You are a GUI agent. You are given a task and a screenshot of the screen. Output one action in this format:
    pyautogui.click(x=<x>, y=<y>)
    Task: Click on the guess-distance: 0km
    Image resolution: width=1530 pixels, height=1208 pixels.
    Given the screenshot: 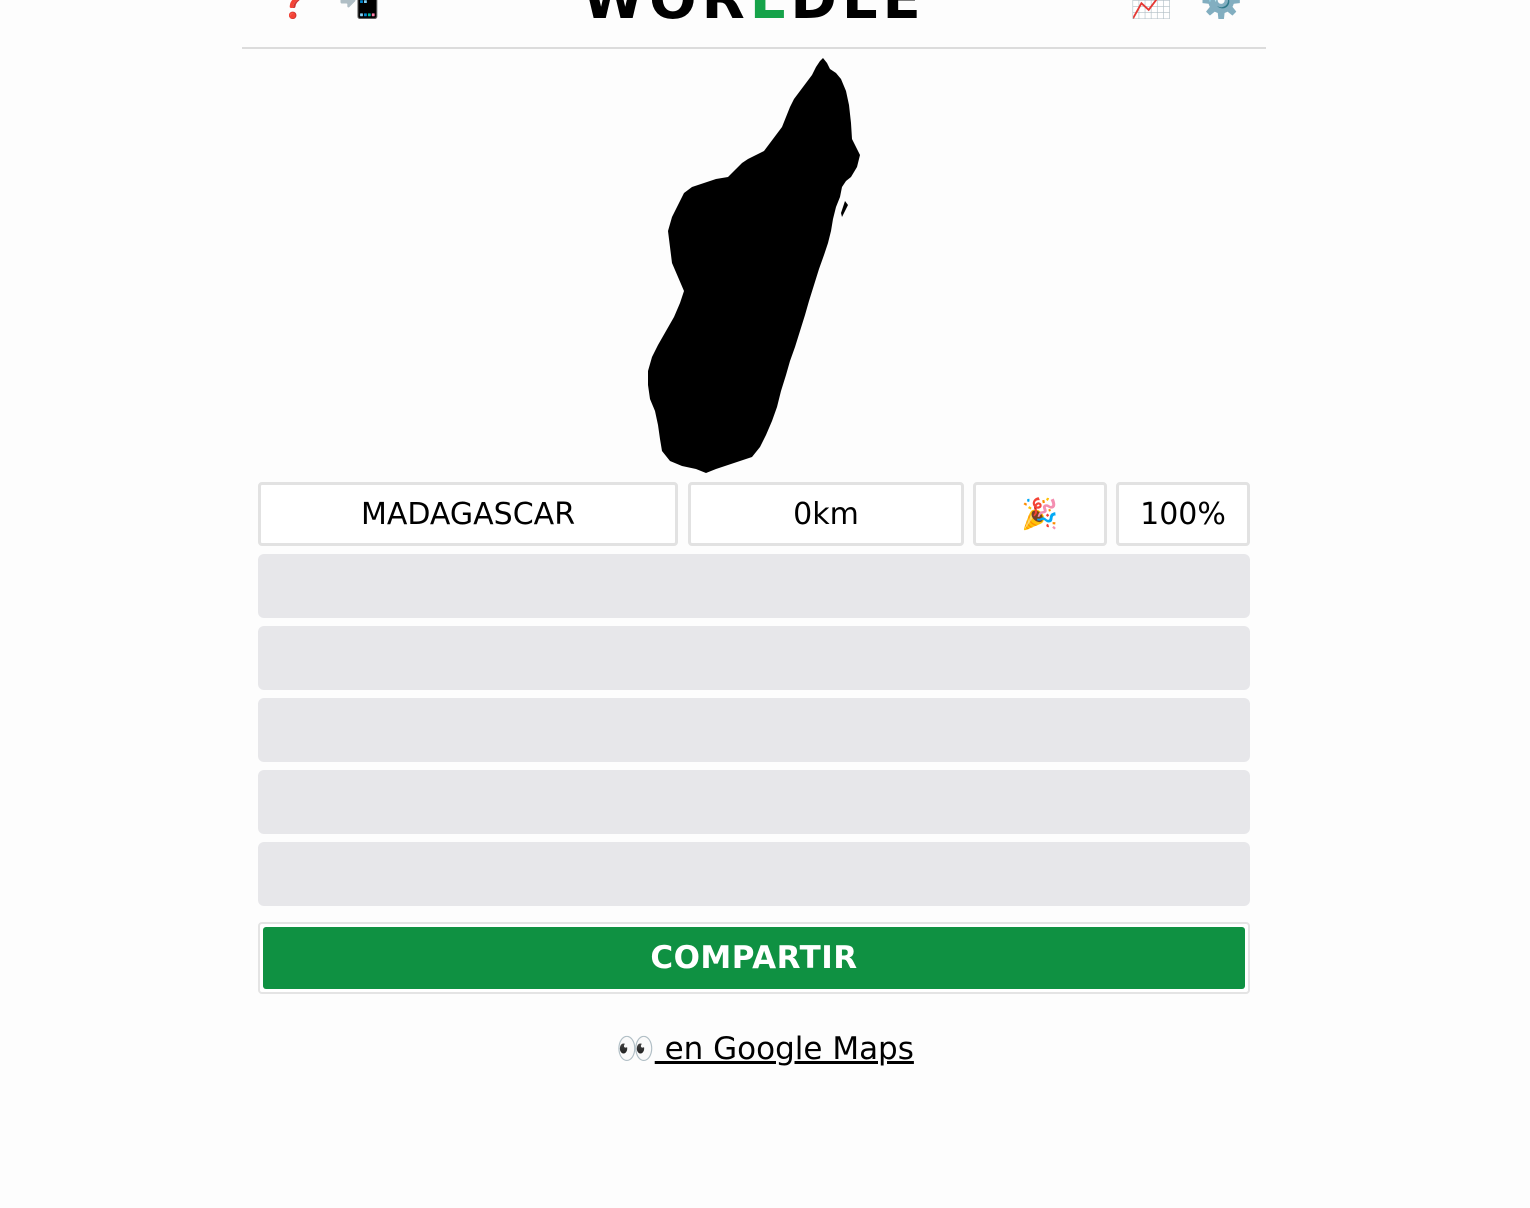 What is the action you would take?
    pyautogui.click(x=826, y=514)
    